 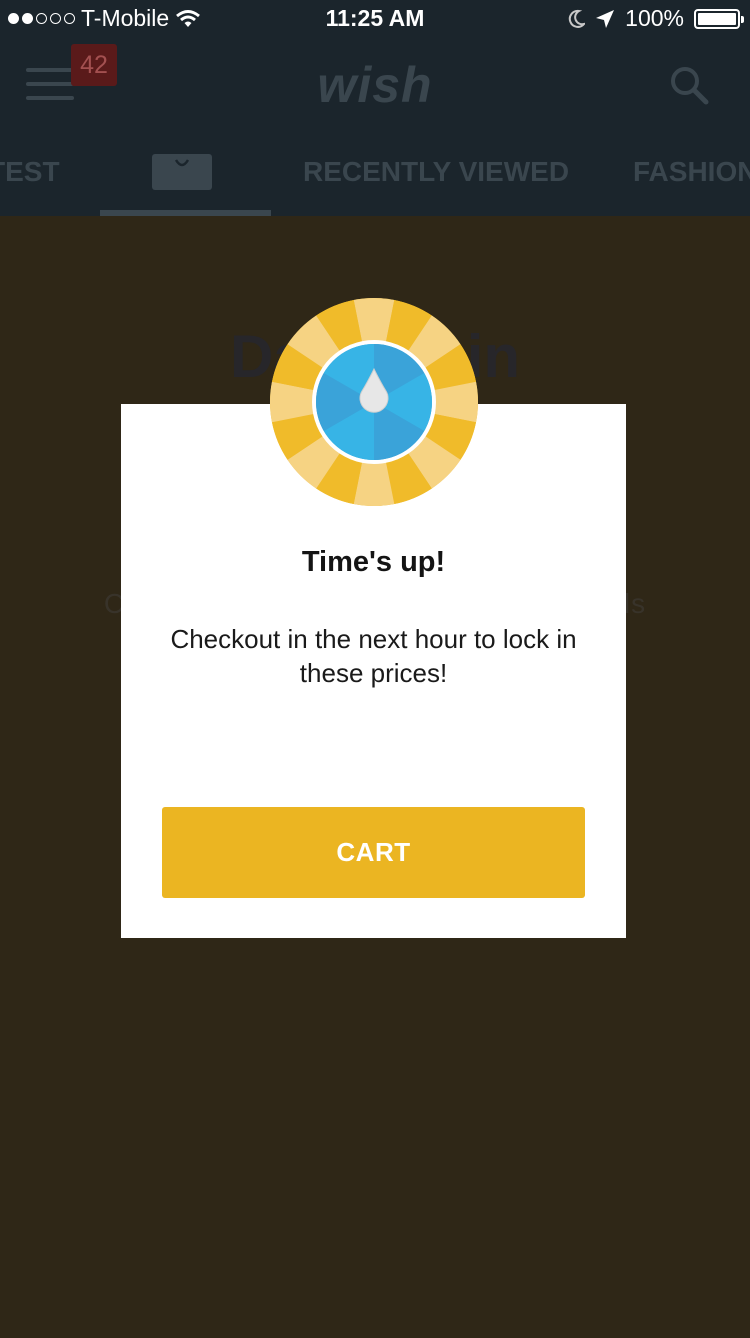 What do you see at coordinates (375, 127) in the screenshot?
I see `app-header: 42 wish TEST RECENTLY VIEWED FASHION` at bounding box center [375, 127].